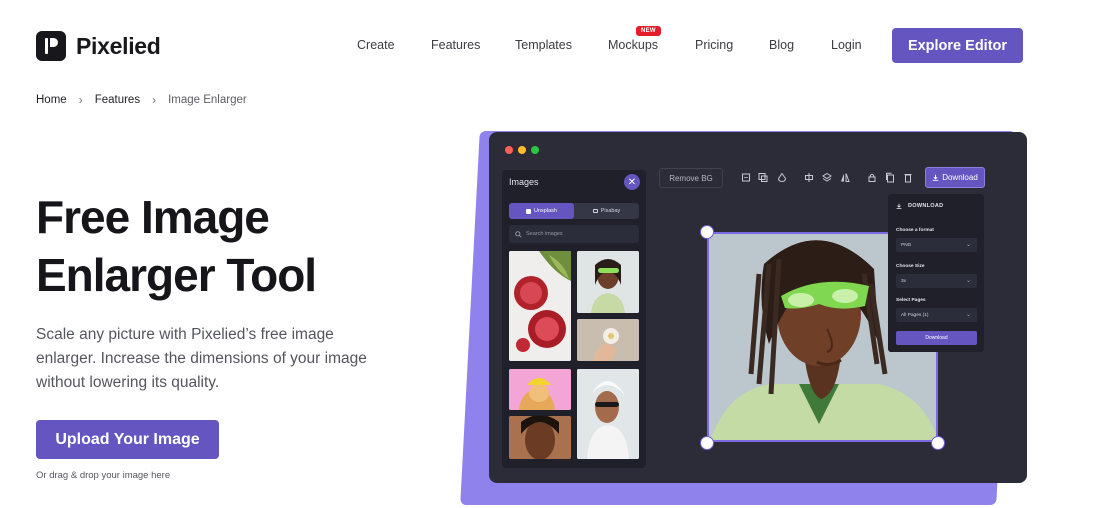 Image resolution: width=1116 pixels, height=508 pixels. What do you see at coordinates (633, 45) in the screenshot?
I see `nav-mockups-label: Mockups` at bounding box center [633, 45].